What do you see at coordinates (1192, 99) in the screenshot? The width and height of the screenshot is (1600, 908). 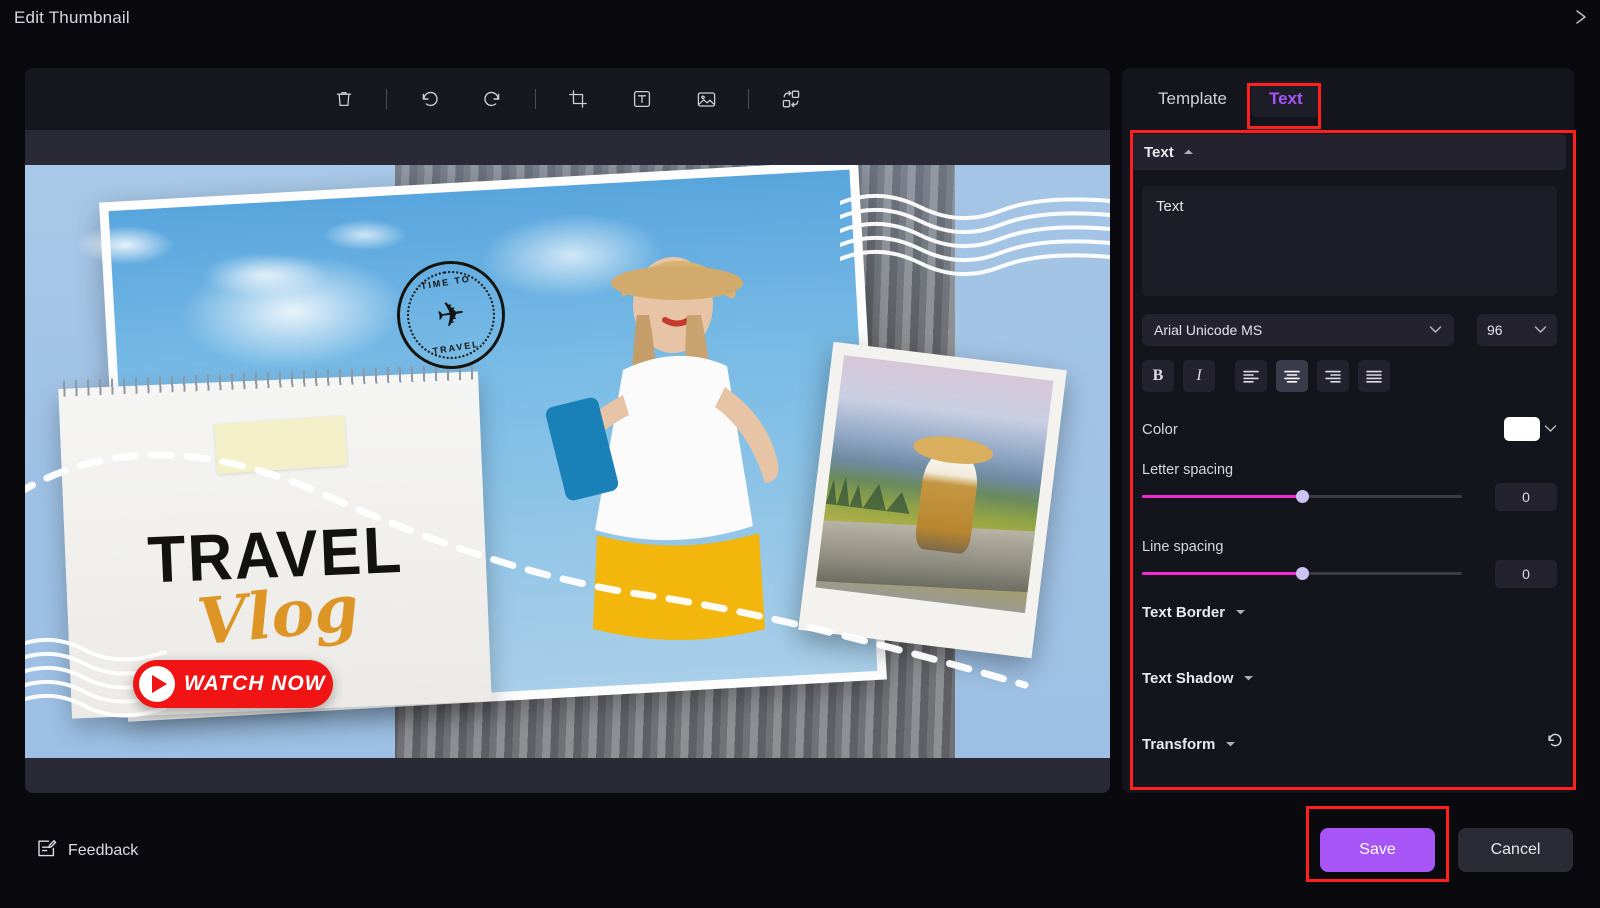 I see `tab-template: Template` at bounding box center [1192, 99].